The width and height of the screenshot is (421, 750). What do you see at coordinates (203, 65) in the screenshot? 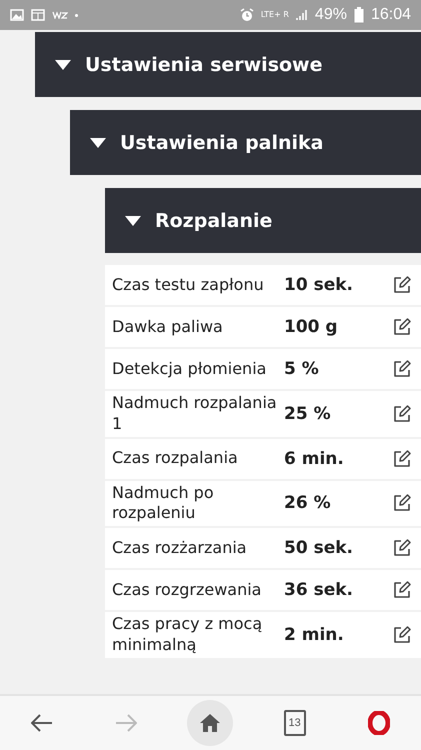
I see `section-title: Ustawienia serwisowe` at bounding box center [203, 65].